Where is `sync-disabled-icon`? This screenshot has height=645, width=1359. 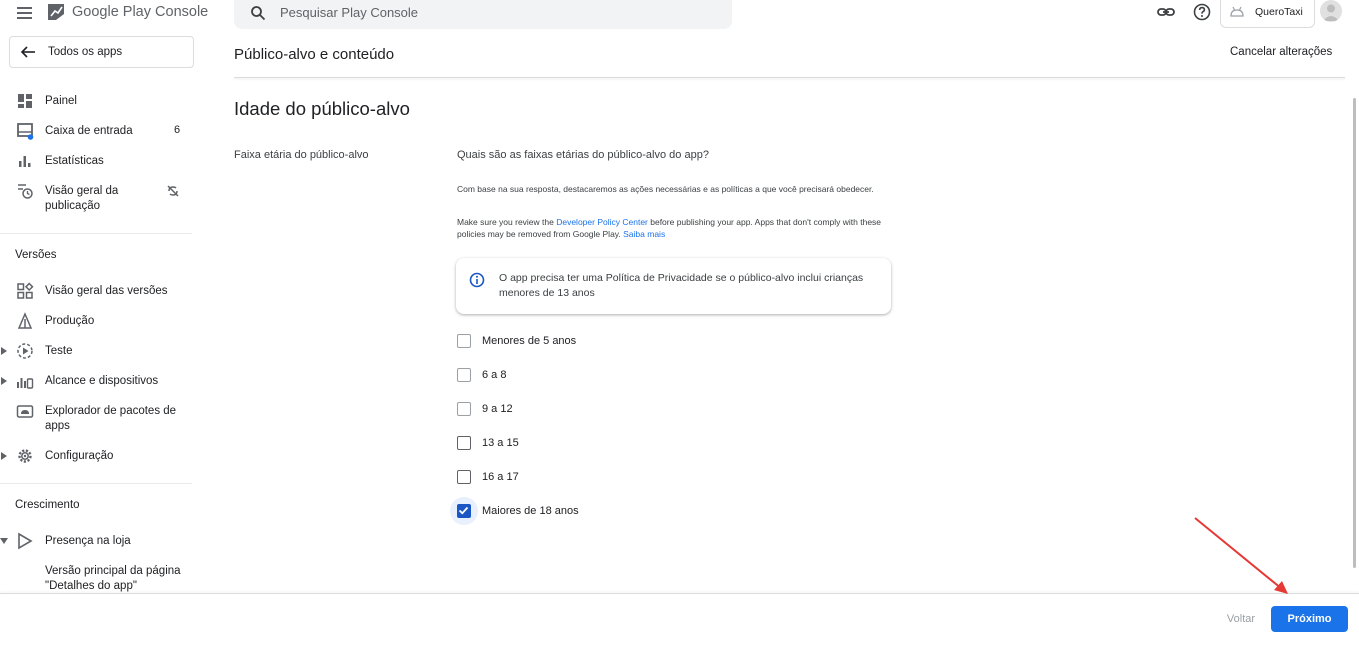
sync-disabled-icon is located at coordinates (173, 191).